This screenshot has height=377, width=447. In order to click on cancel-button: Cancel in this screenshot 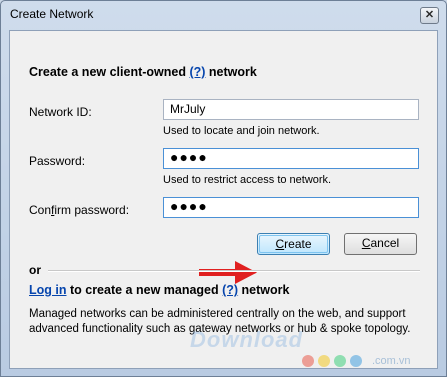, I will do `click(380, 244)`.